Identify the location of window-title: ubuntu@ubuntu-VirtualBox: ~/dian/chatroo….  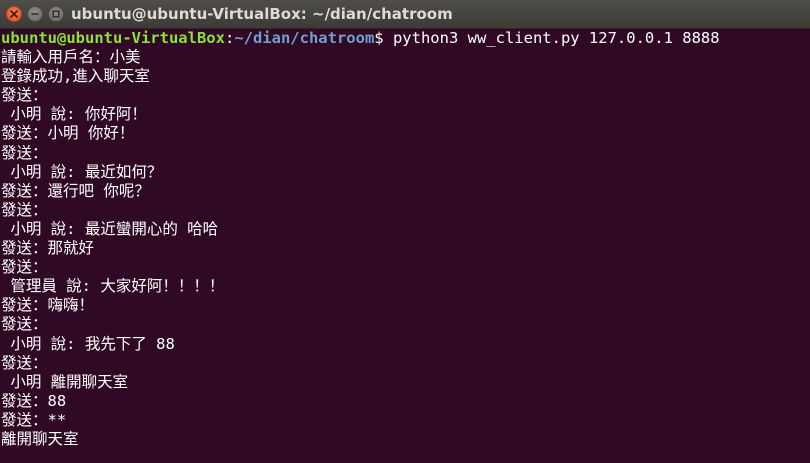
(262, 14).